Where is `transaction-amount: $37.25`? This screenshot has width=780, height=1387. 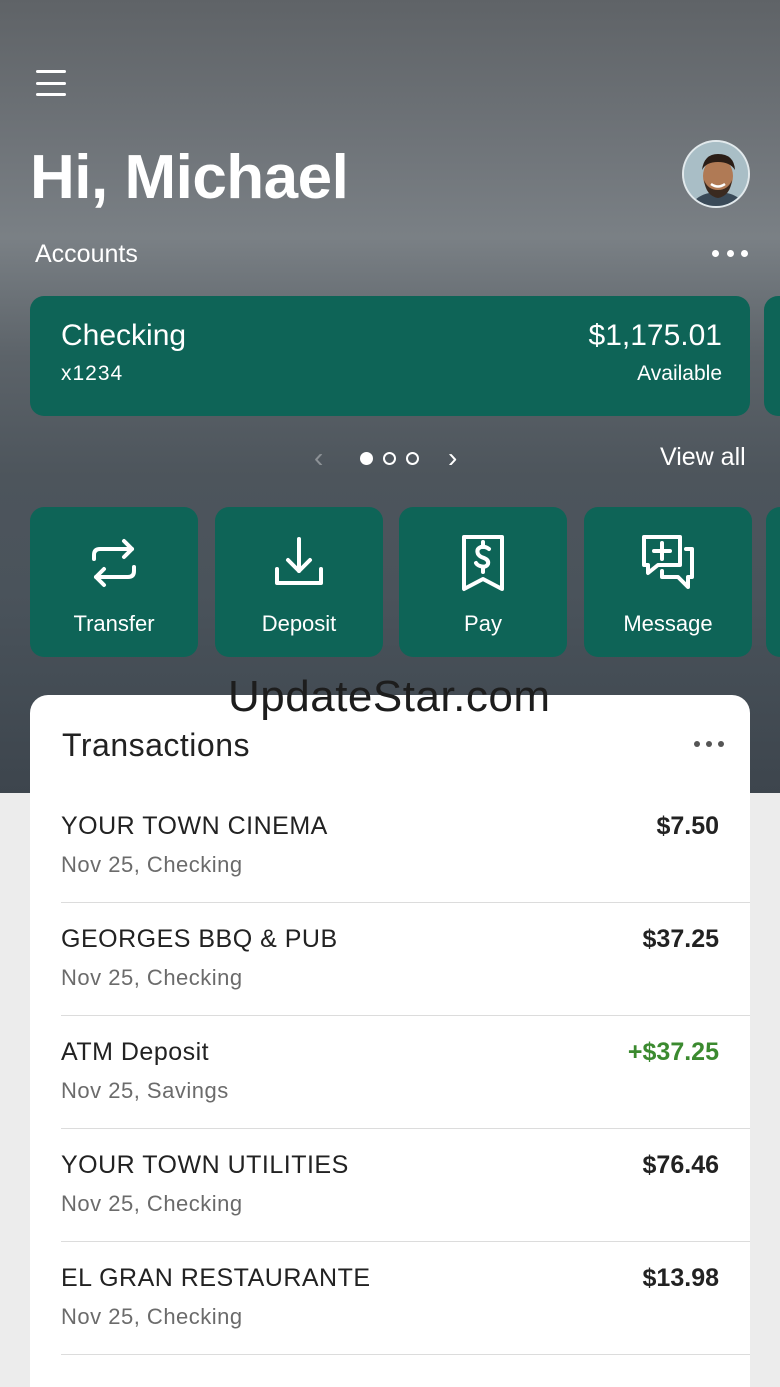
transaction-amount: $37.25 is located at coordinates (680, 939).